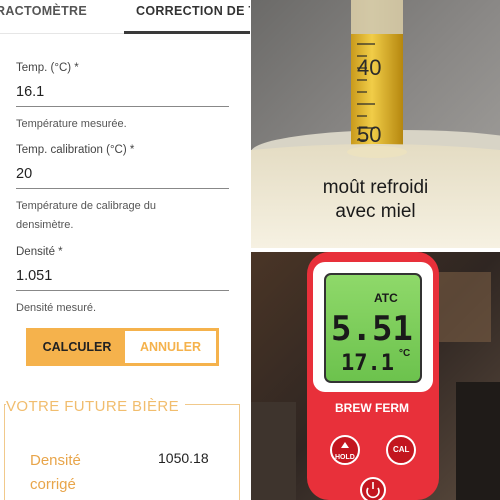 The image size is (500, 500). Describe the element at coordinates (122, 177) in the screenshot. I see `calibration-input: 20` at that location.